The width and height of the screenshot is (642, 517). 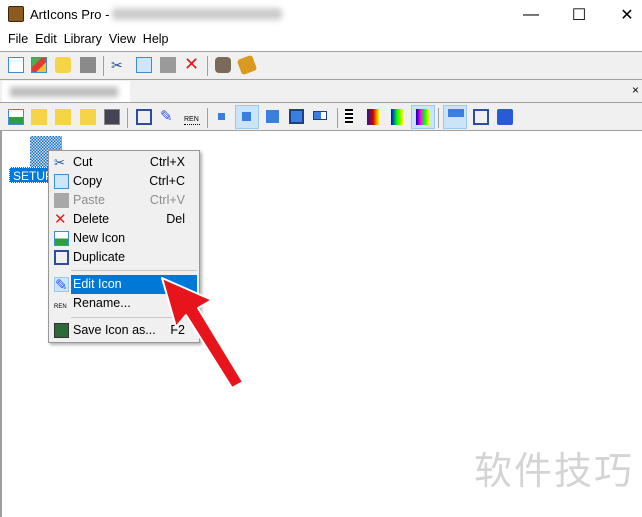 I want to click on arrow-shape, so click(x=202, y=333).